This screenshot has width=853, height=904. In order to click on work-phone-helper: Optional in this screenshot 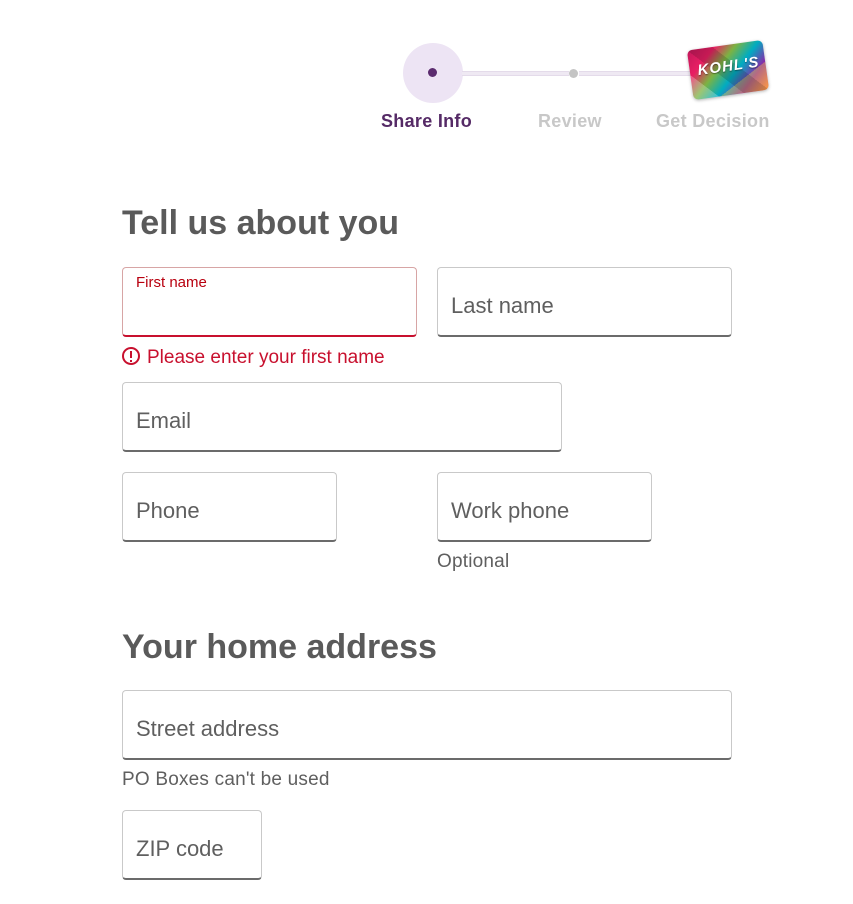, I will do `click(473, 561)`.